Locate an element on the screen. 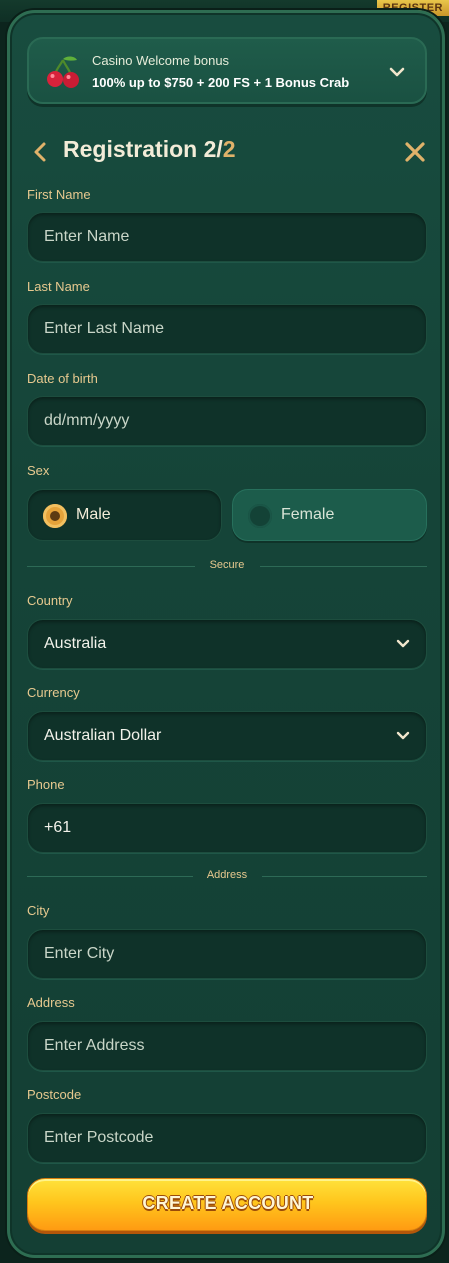  radio-unselected-icon is located at coordinates (260, 516).